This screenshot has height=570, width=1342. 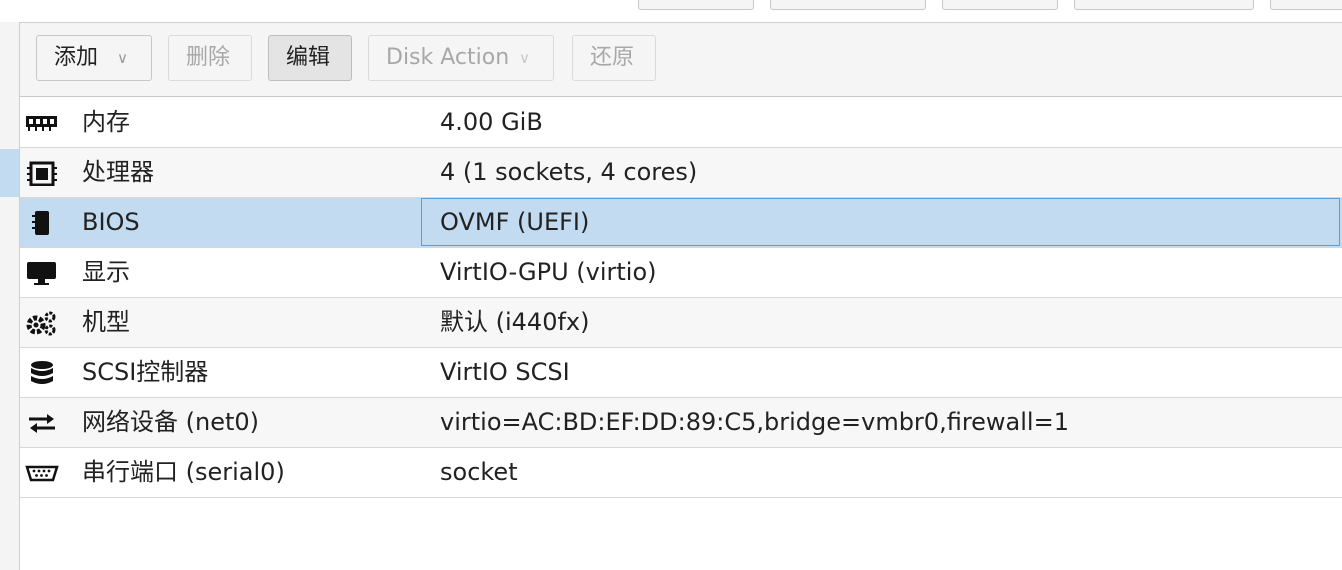 What do you see at coordinates (42, 323) in the screenshot?
I see `gears-icon` at bounding box center [42, 323].